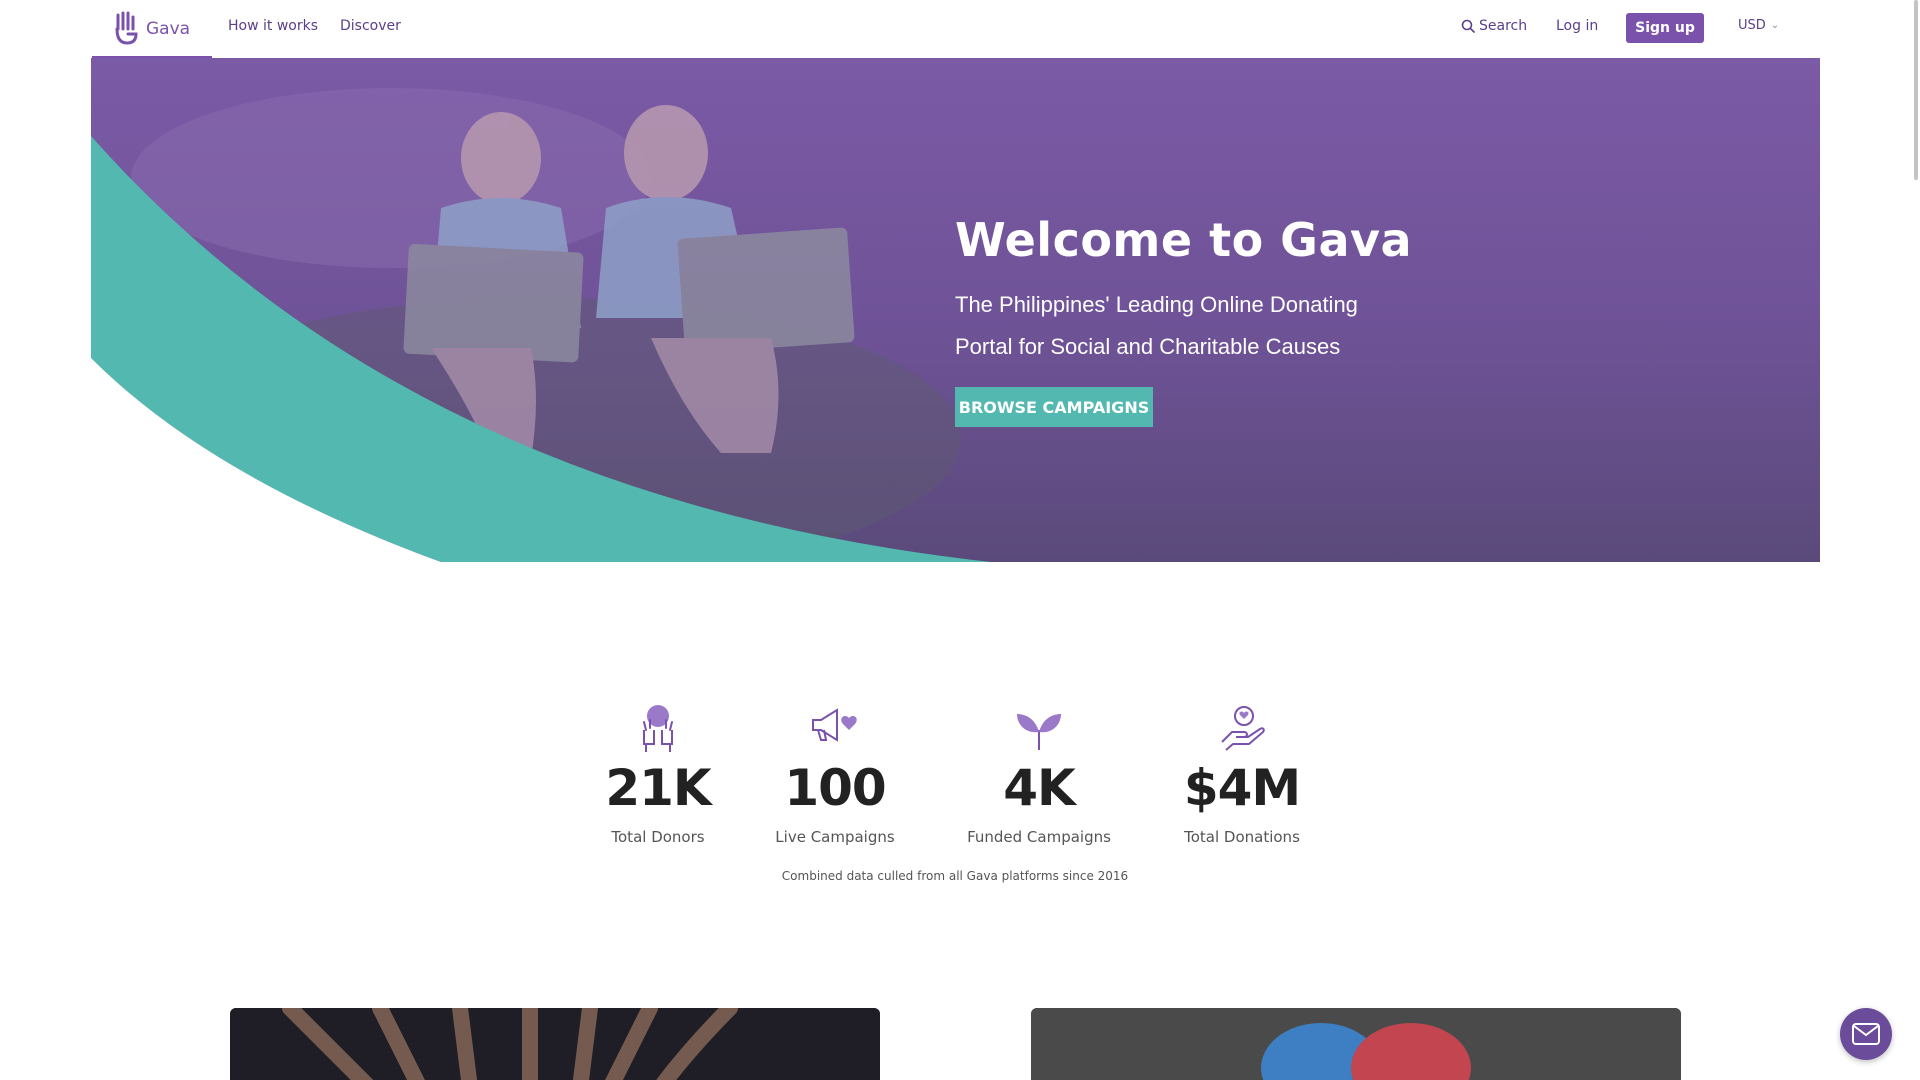 This screenshot has height=1080, width=1920. What do you see at coordinates (126, 28) in the screenshot?
I see `gava-hand-logo-icon` at bounding box center [126, 28].